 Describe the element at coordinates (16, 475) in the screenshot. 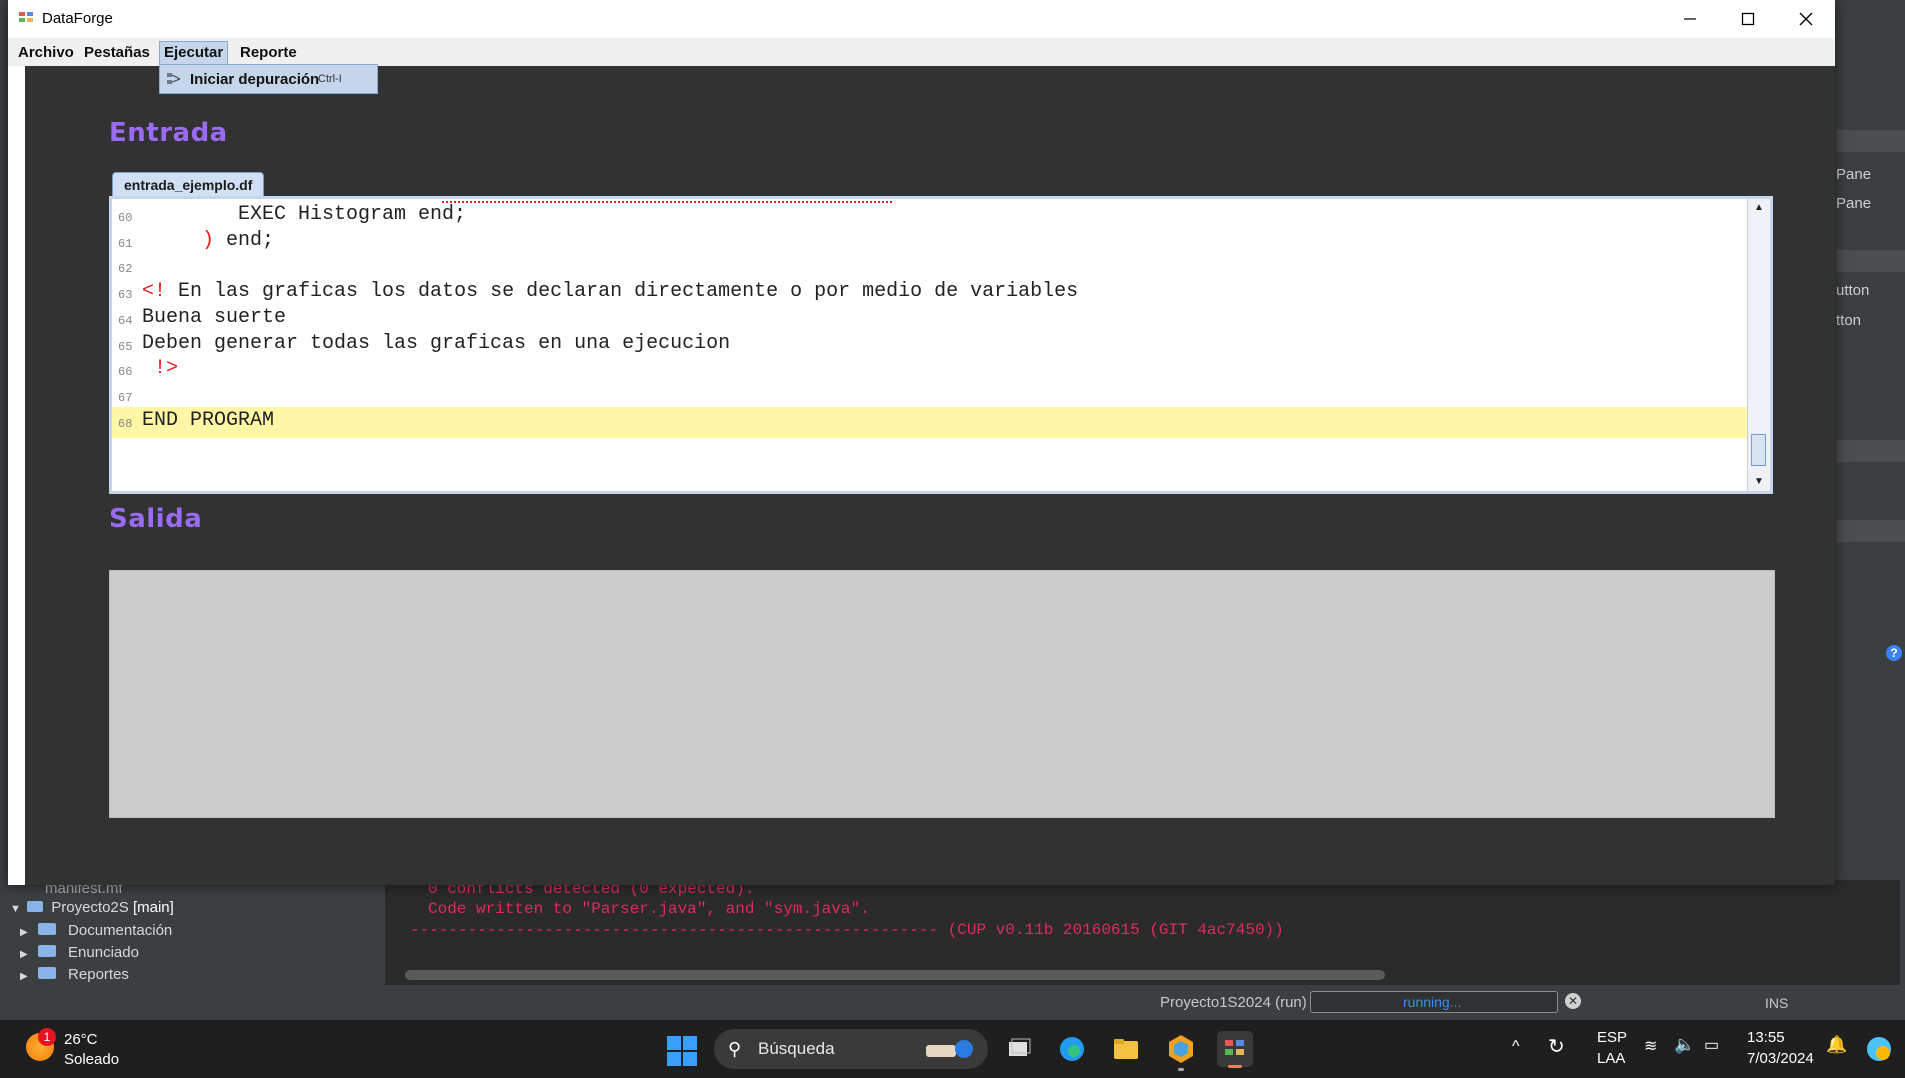

I see `window-left-border` at that location.